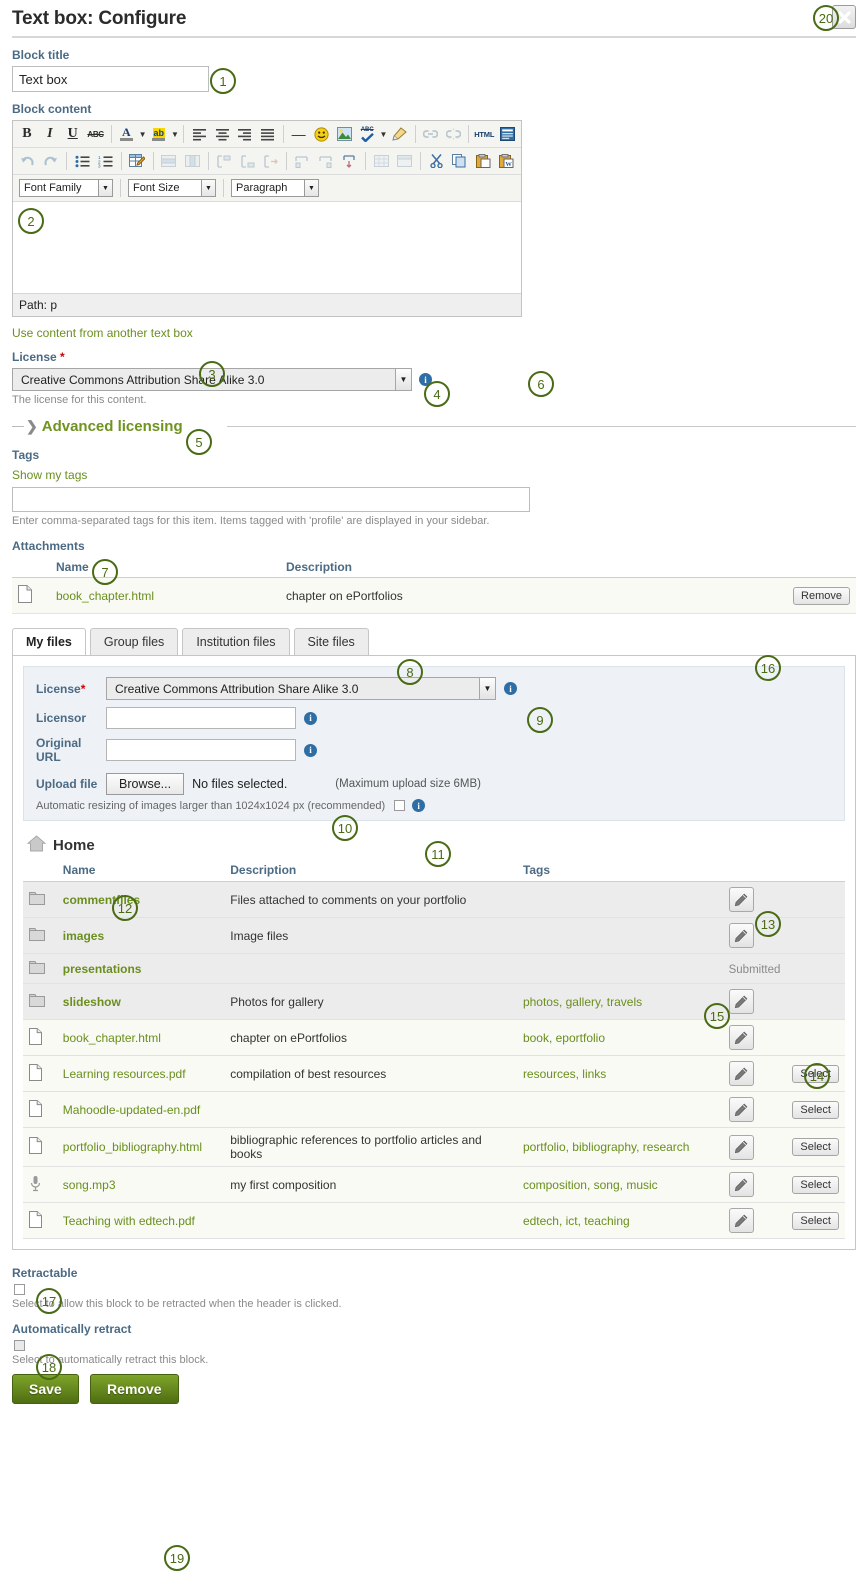 The height and width of the screenshot is (1571, 868). I want to click on tab-institution-files: Institution files, so click(236, 641).